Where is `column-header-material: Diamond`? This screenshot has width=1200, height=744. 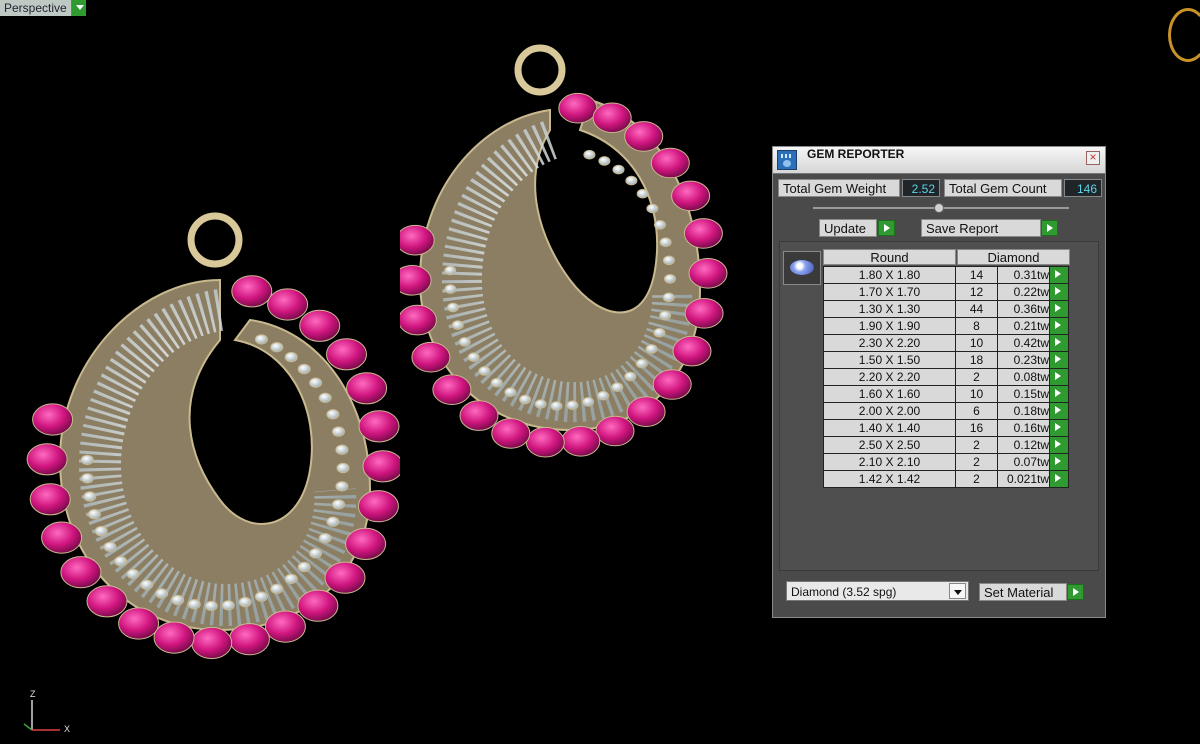 column-header-material: Diamond is located at coordinates (1013, 257).